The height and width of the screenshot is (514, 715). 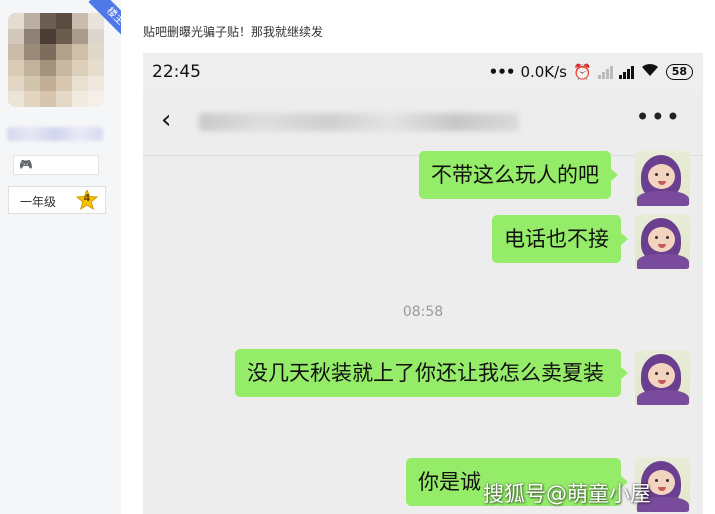 What do you see at coordinates (423, 312) in the screenshot?
I see `chat-timestamp: 08:58` at bounding box center [423, 312].